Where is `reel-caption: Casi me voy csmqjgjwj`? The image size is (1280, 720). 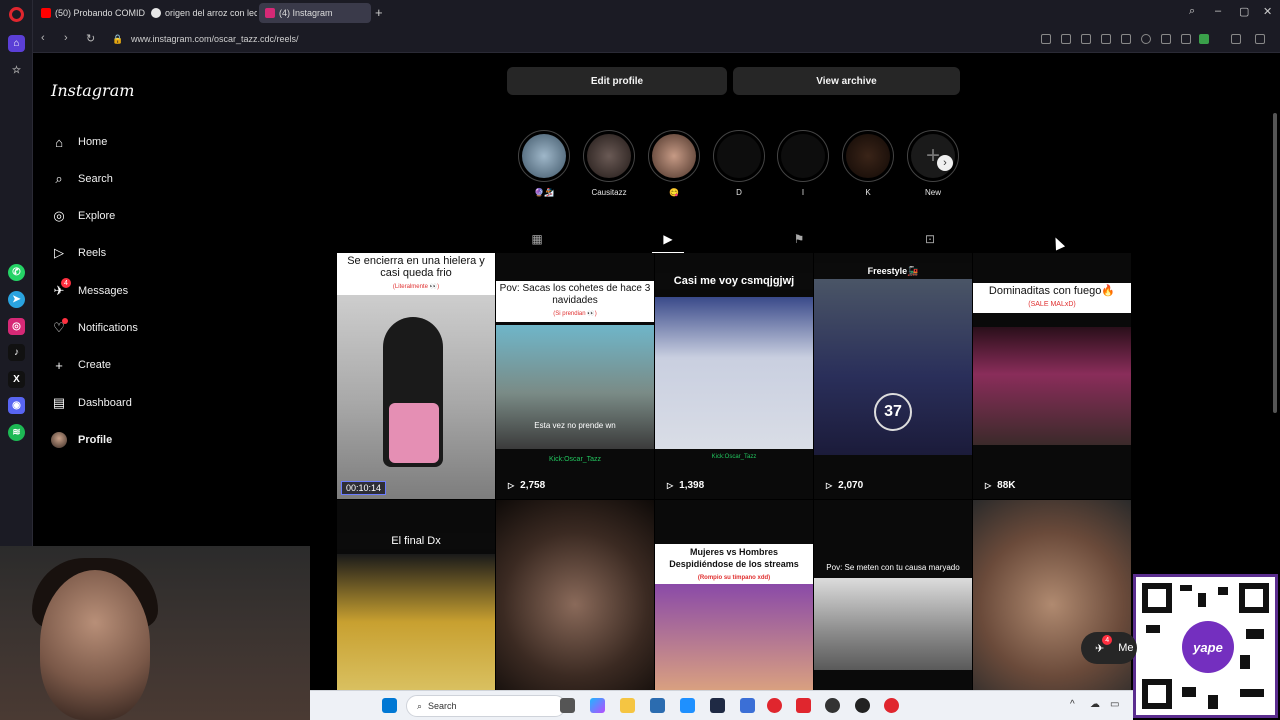 reel-caption: Casi me voy csmqjgjwj is located at coordinates (734, 281).